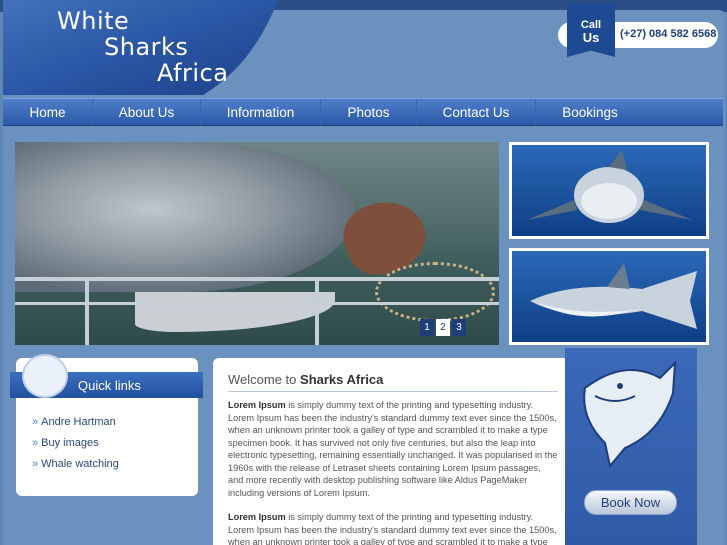  I want to click on nav-bookings: Bookings, so click(590, 112).